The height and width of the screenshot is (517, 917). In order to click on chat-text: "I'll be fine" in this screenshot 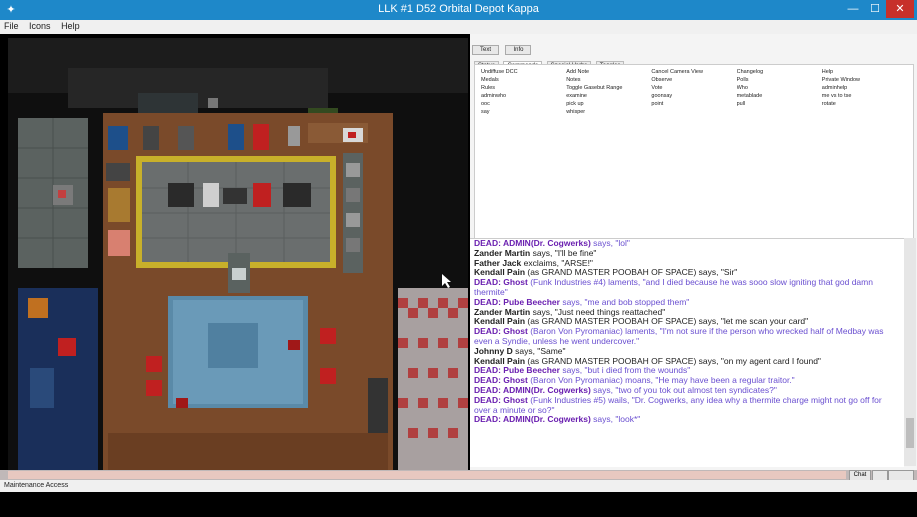, I will do `click(575, 252)`.